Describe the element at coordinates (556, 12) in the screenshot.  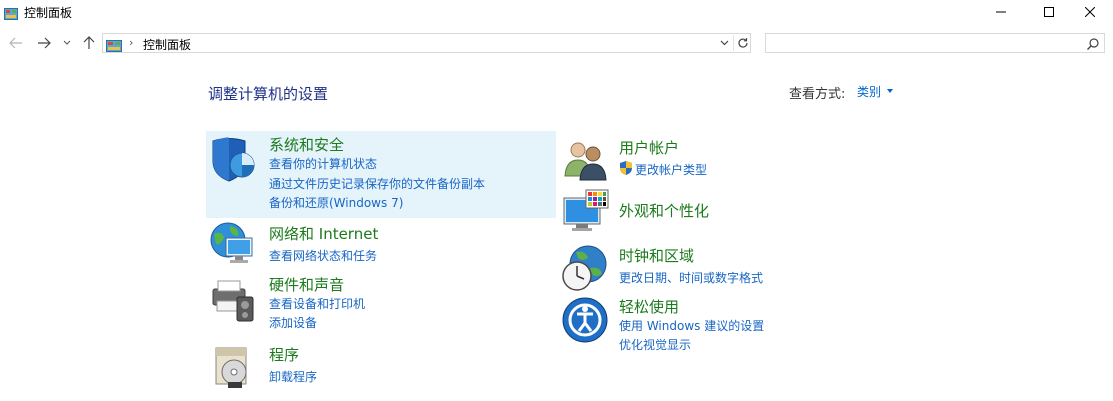
I see `title-bar: 控制面板` at that location.